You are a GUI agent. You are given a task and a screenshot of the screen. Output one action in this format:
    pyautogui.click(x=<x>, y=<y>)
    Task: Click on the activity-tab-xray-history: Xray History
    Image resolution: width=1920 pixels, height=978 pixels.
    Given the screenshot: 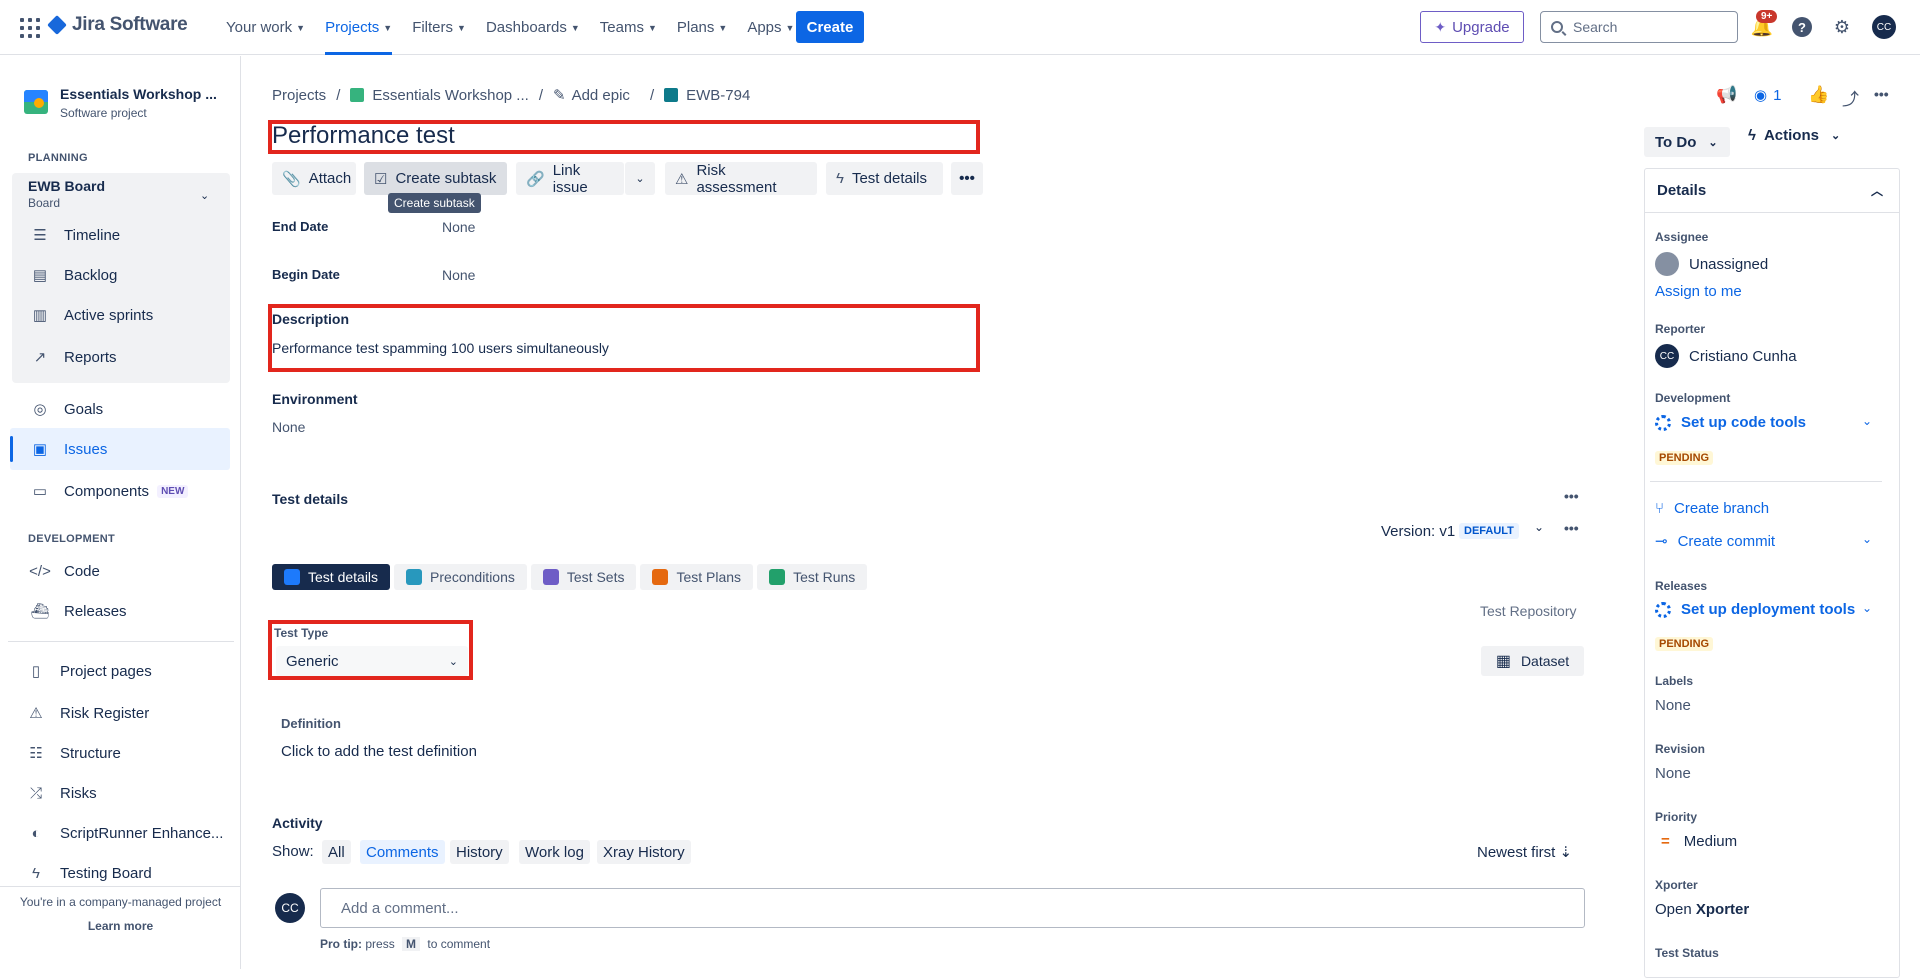 What is the action you would take?
    pyautogui.click(x=644, y=852)
    